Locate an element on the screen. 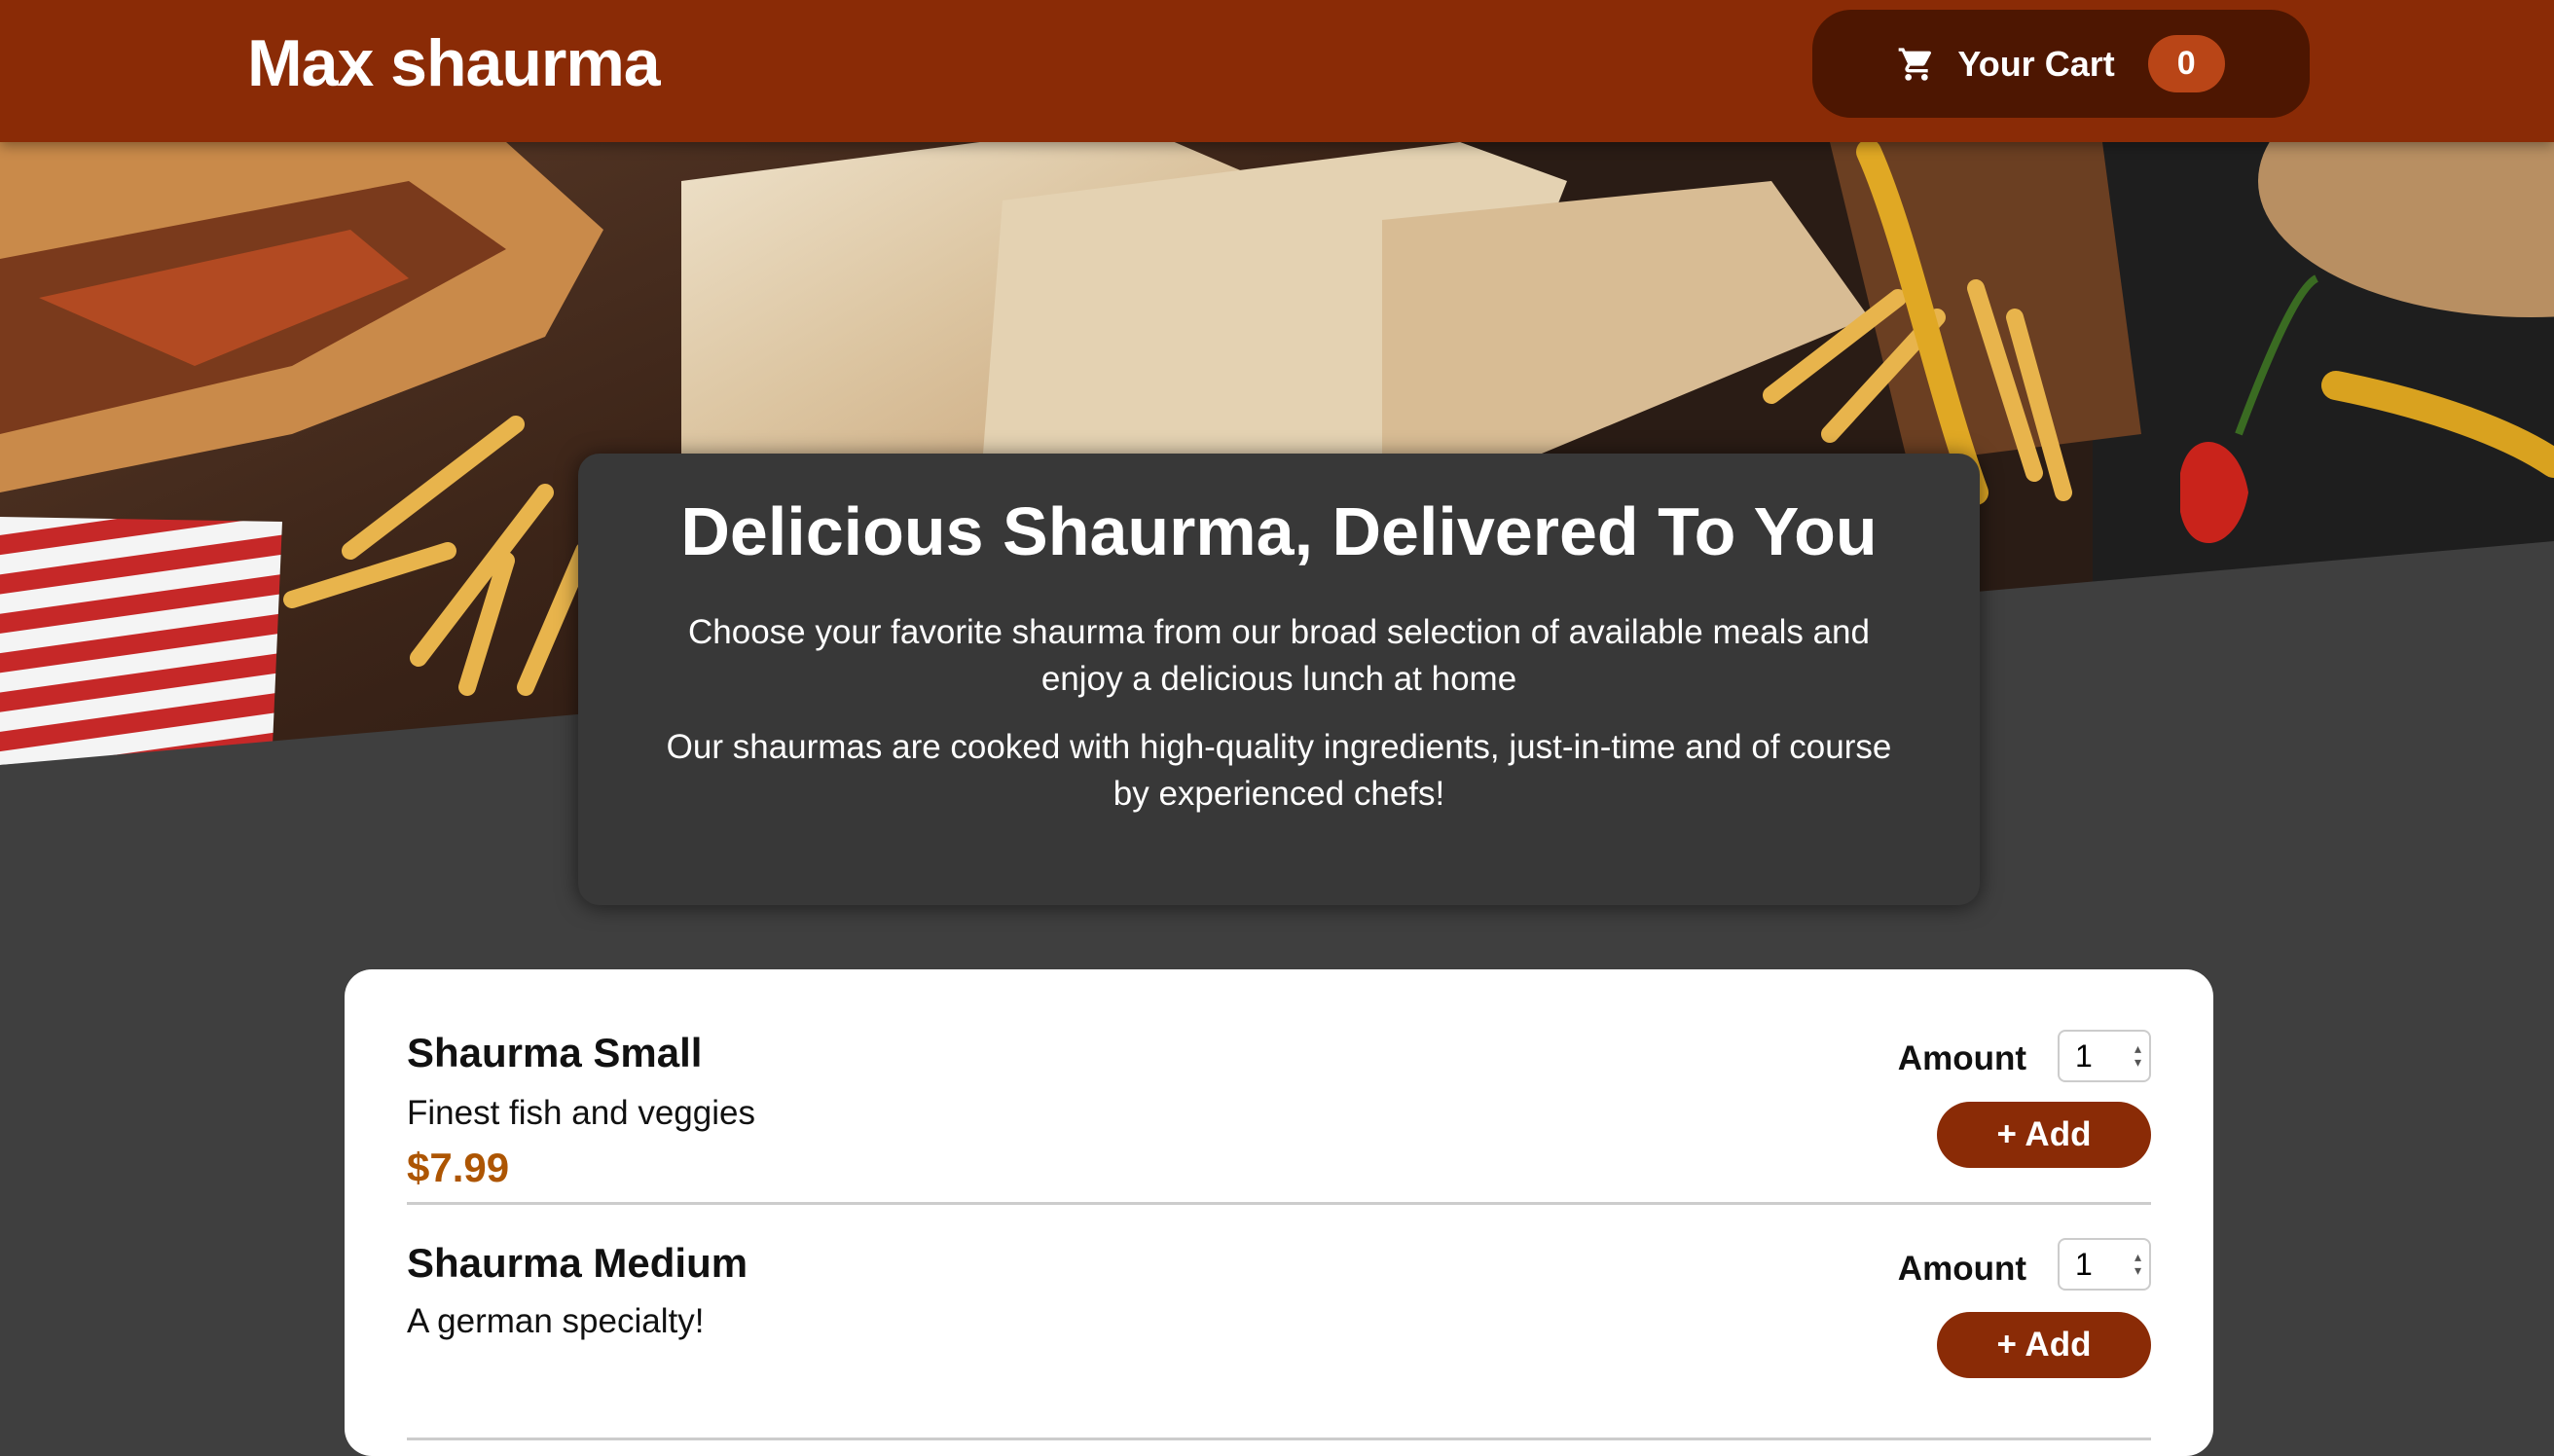  meal-description: A german specialty! is located at coordinates (556, 1321).